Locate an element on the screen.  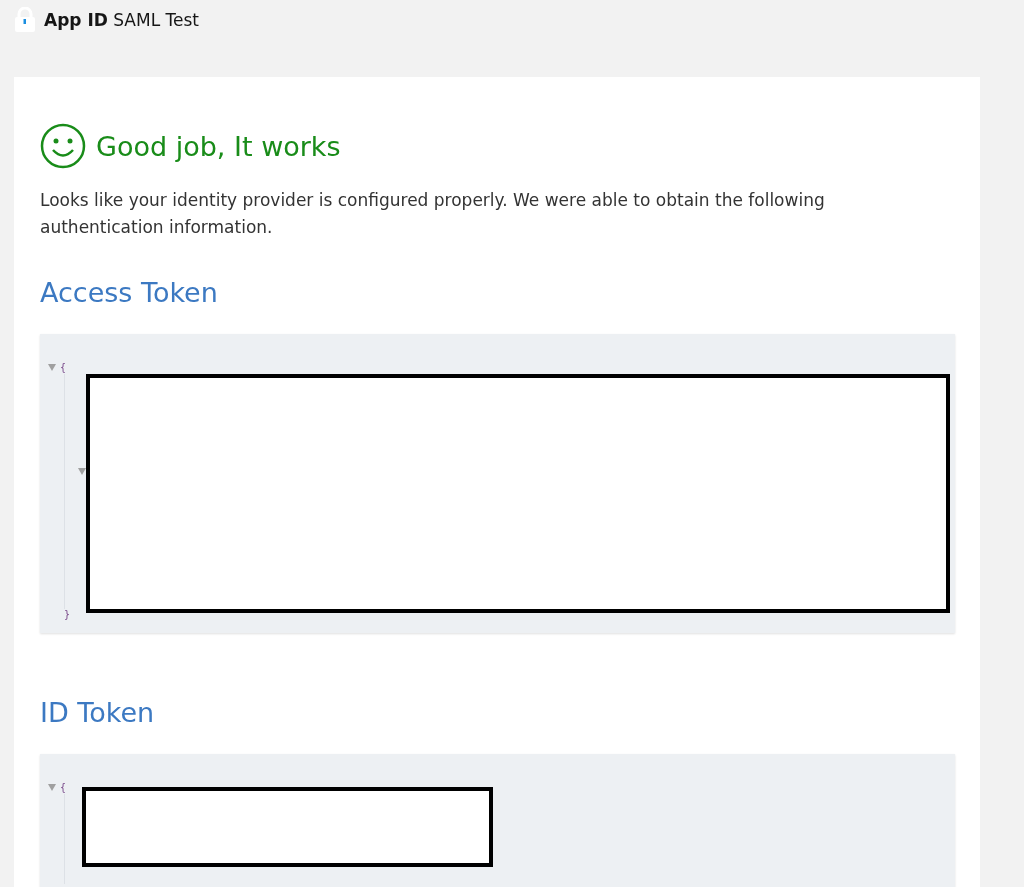
success-message: Looks like your identity provider is configured properly. We were able to obtain the following authentication information. is located at coordinates (433, 214).